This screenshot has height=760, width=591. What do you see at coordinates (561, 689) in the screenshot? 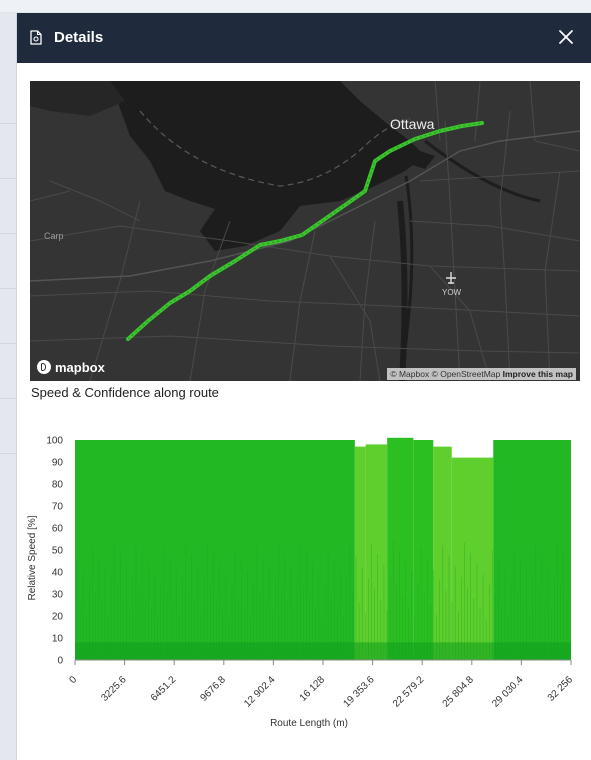
I see `x-tick-label: 32 256` at bounding box center [561, 689].